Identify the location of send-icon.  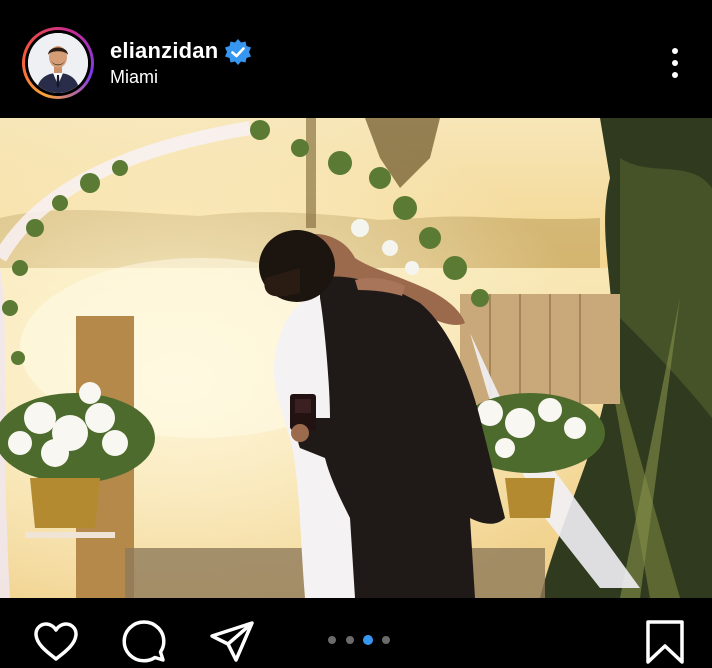
(232, 642).